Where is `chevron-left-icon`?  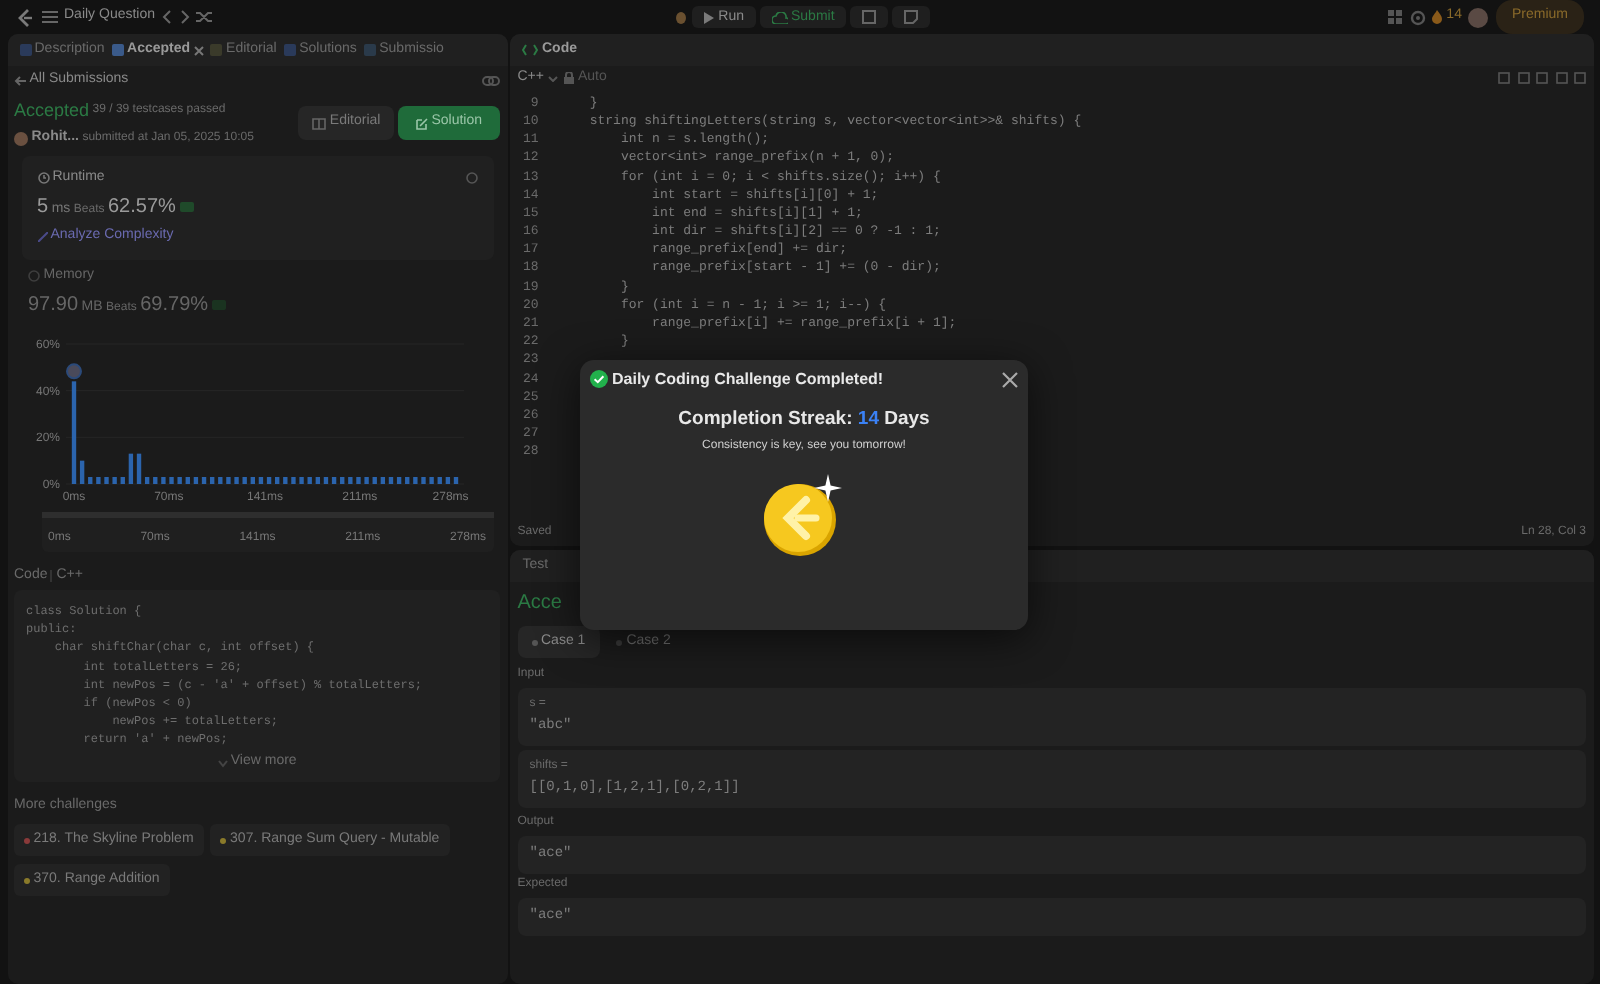
chevron-left-icon is located at coordinates (167, 17).